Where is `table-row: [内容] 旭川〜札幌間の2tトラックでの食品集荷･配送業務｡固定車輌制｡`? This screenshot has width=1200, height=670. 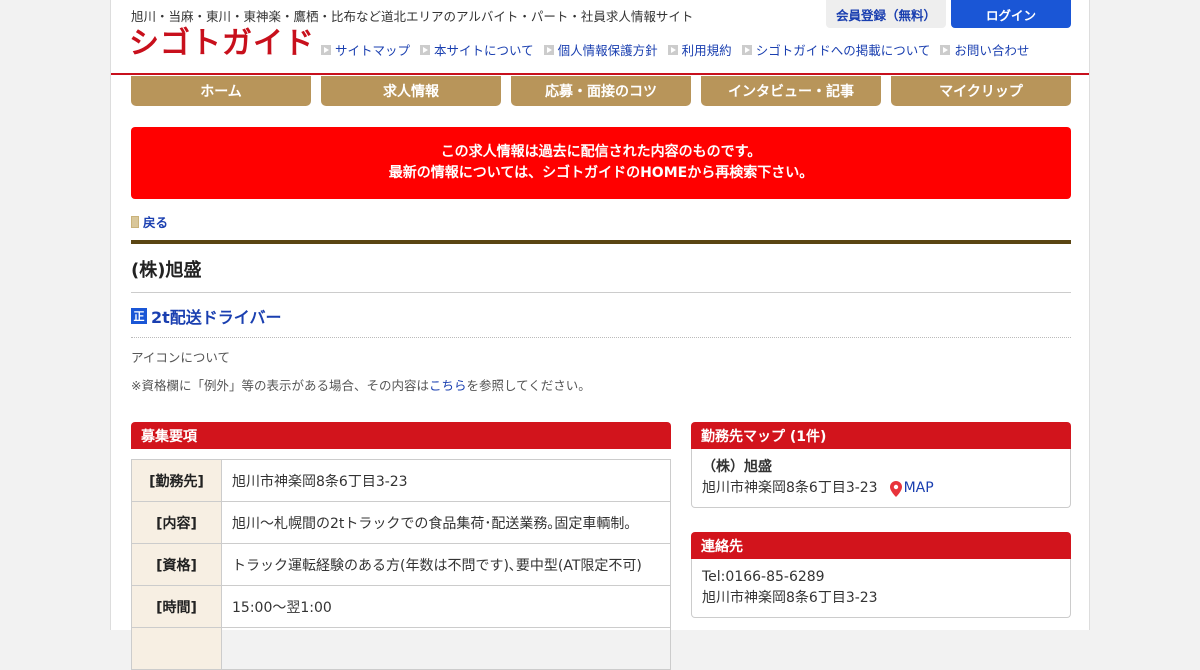 table-row: [内容] 旭川〜札幌間の2tトラックでの食品集荷･配送業務｡固定車輌制｡ is located at coordinates (401, 522).